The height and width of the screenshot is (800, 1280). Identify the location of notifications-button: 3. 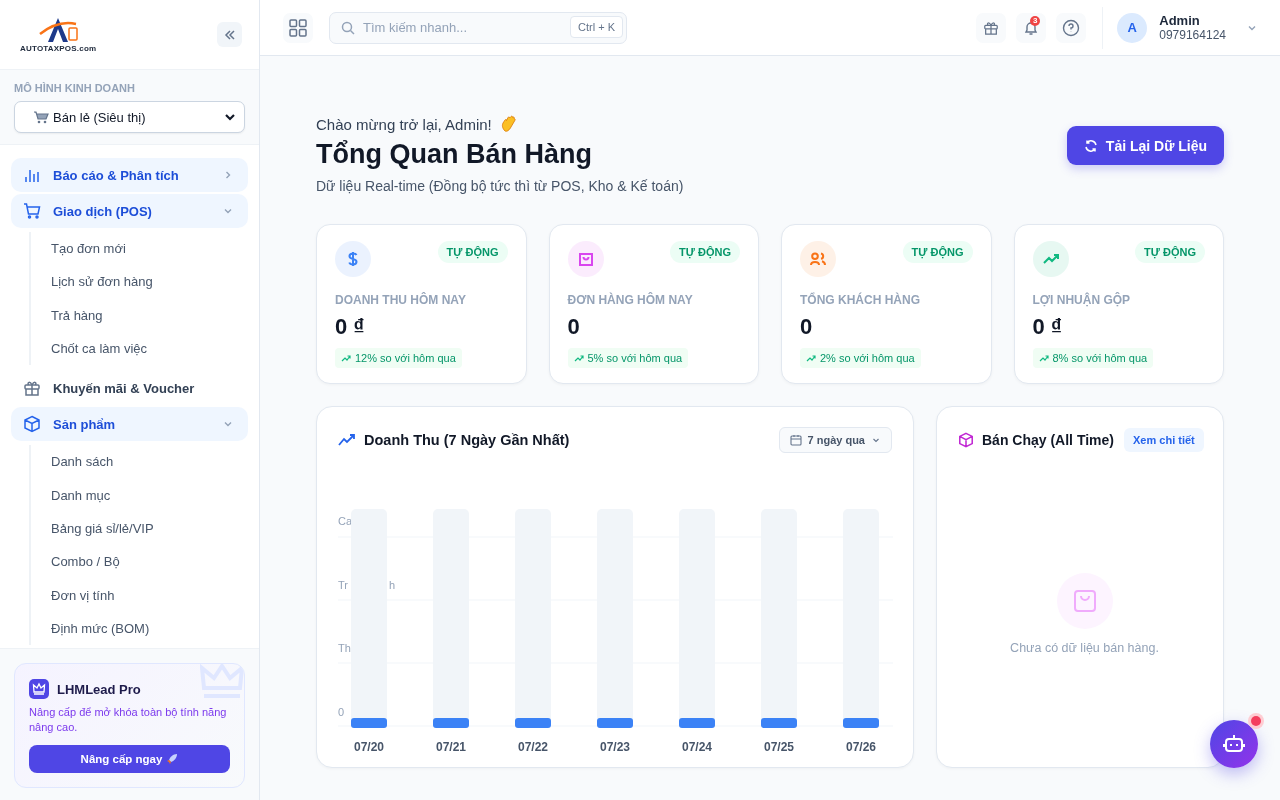
(1031, 27).